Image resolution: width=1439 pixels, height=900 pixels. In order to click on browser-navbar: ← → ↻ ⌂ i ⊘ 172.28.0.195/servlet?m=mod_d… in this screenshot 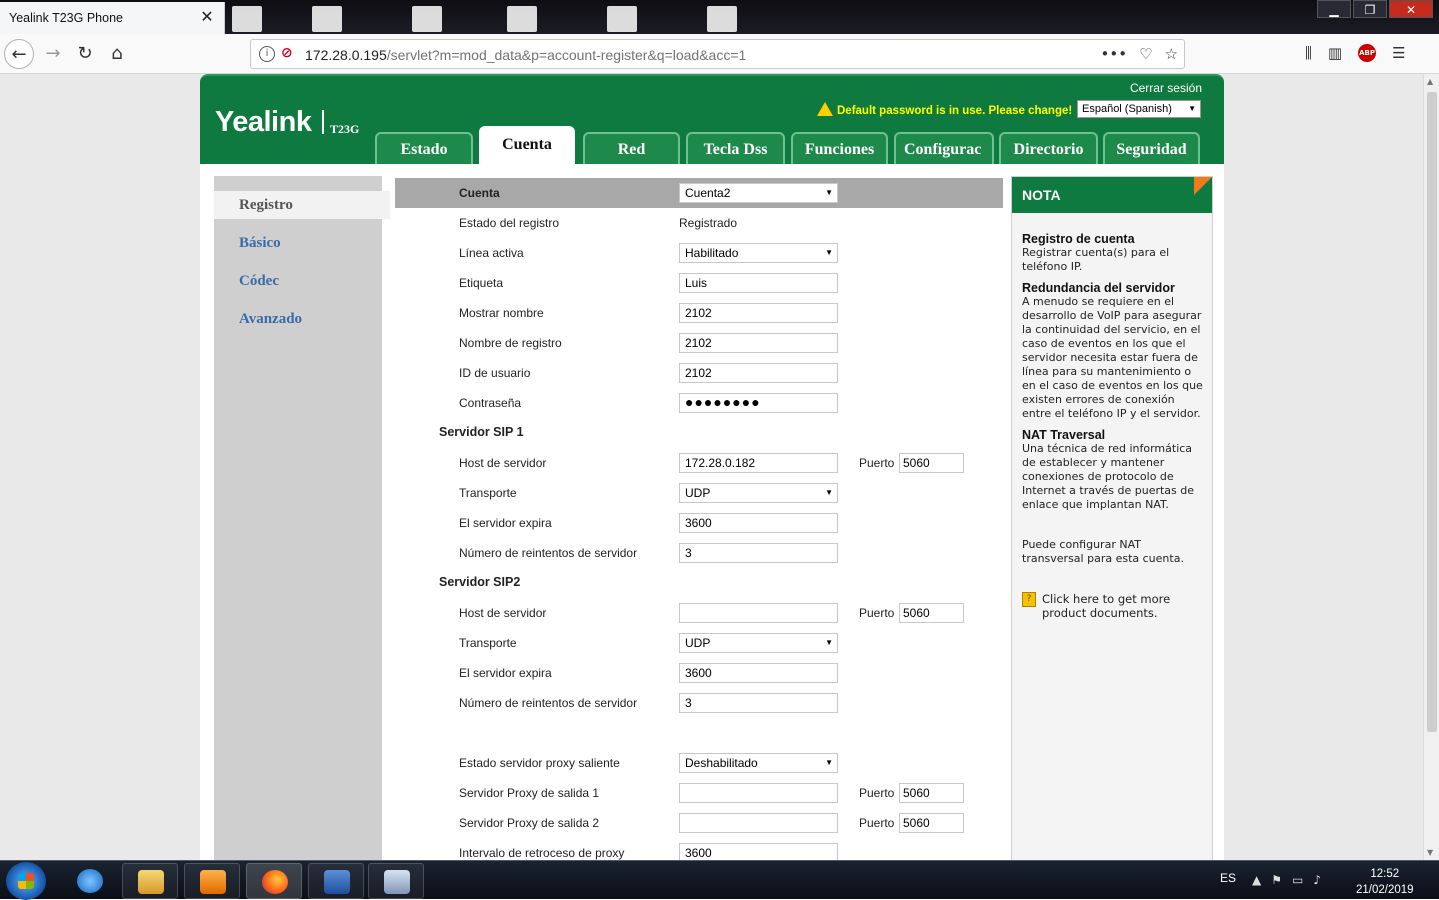, I will do `click(719, 54)`.